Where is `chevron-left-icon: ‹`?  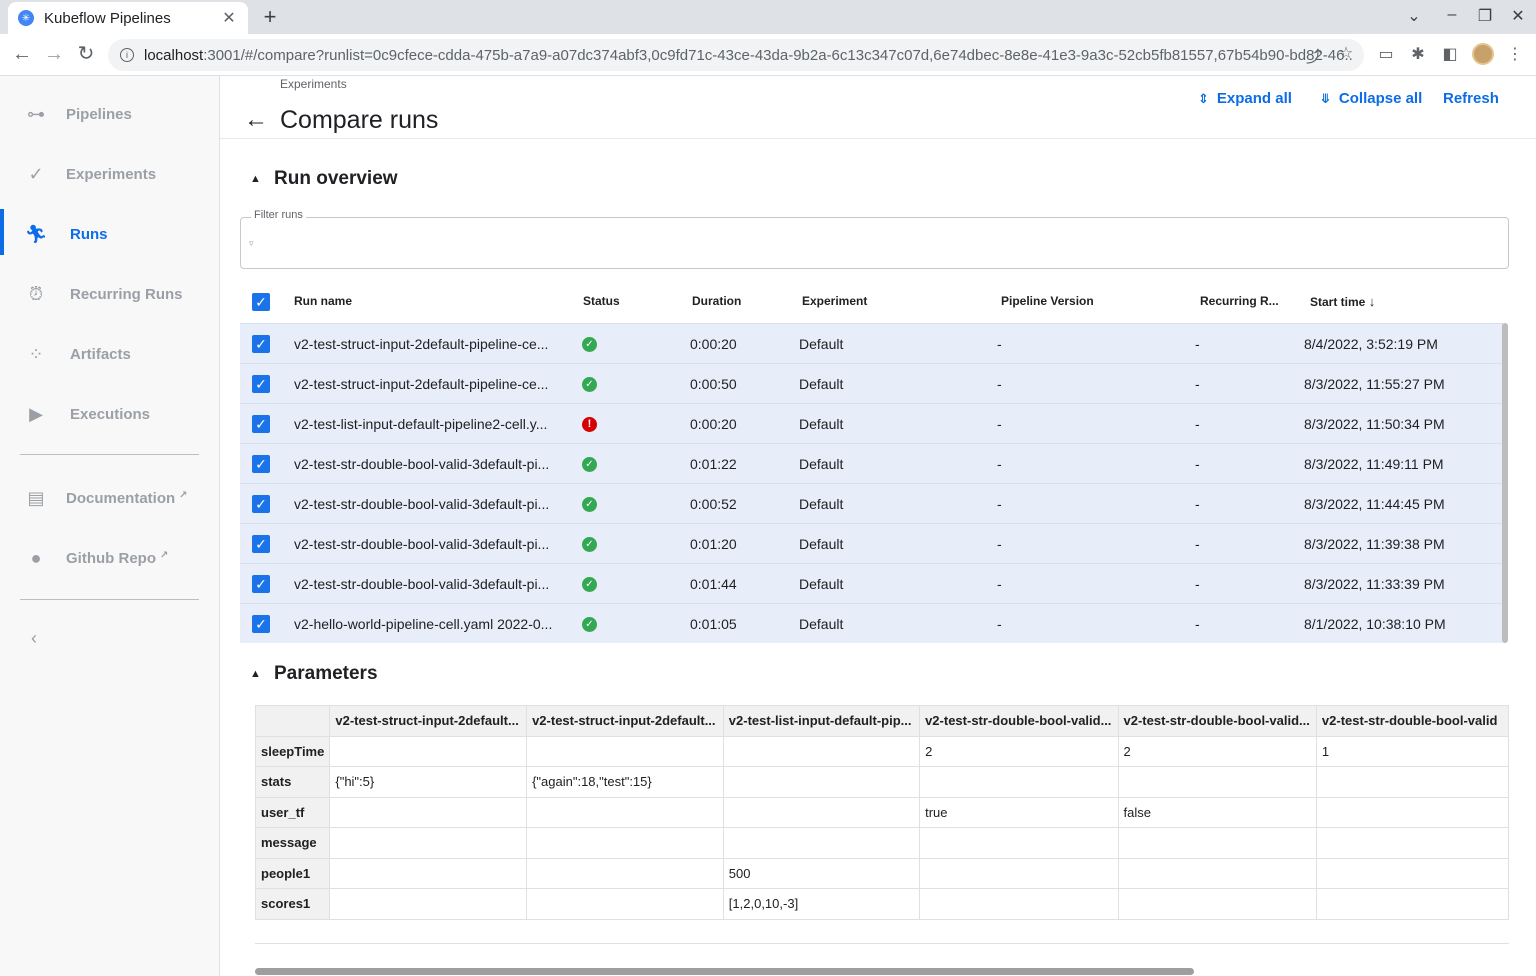
chevron-left-icon: ‹ is located at coordinates (34, 638).